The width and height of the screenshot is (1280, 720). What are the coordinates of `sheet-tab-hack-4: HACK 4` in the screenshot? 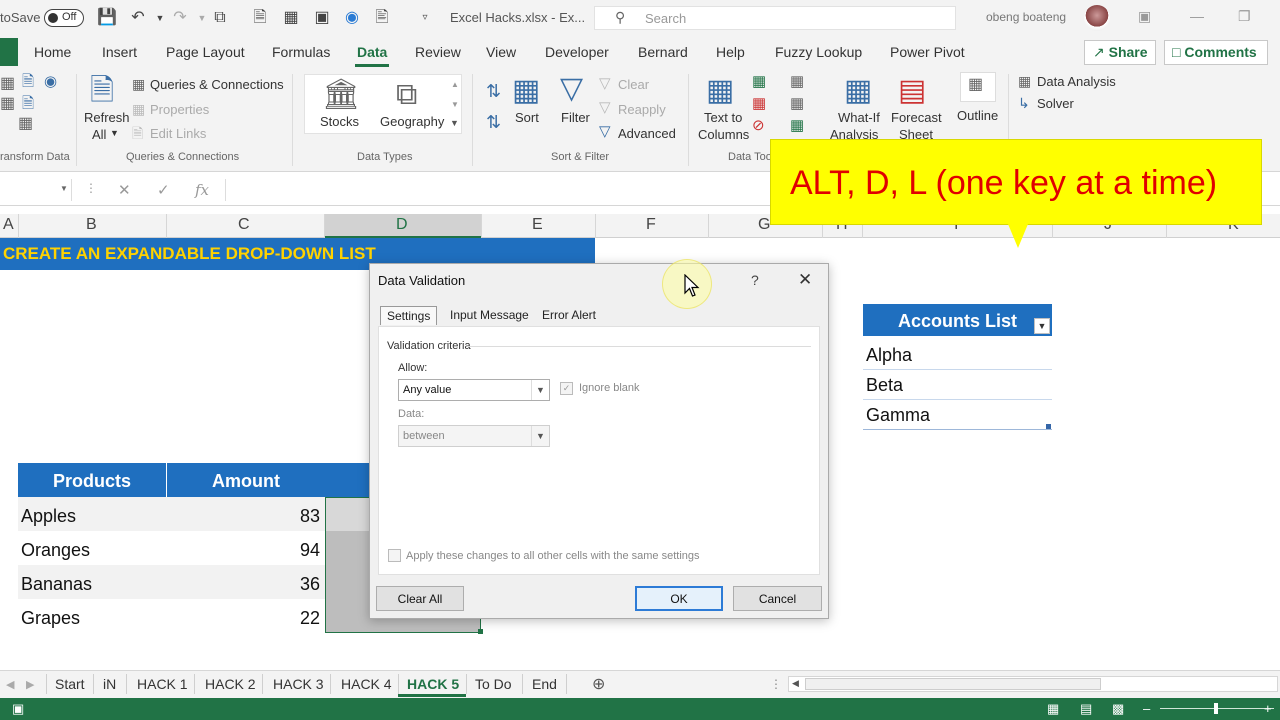 It's located at (366, 684).